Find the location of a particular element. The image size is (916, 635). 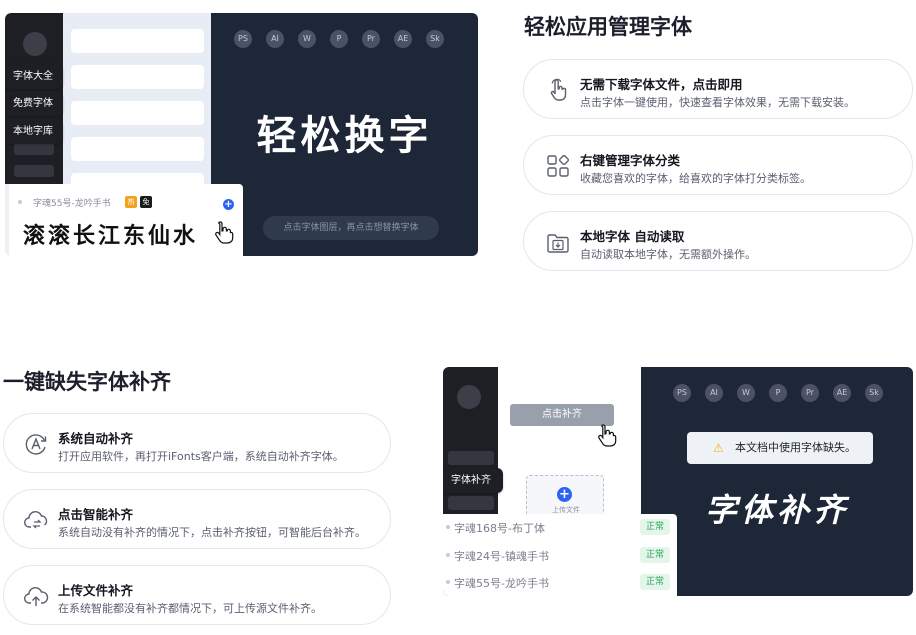

category-grid-icon is located at coordinates (558, 165).